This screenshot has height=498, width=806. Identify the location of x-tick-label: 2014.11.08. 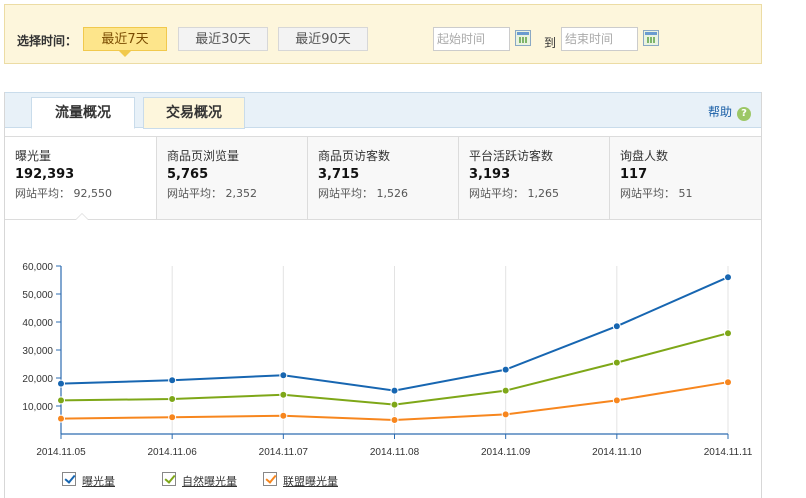
(395, 452).